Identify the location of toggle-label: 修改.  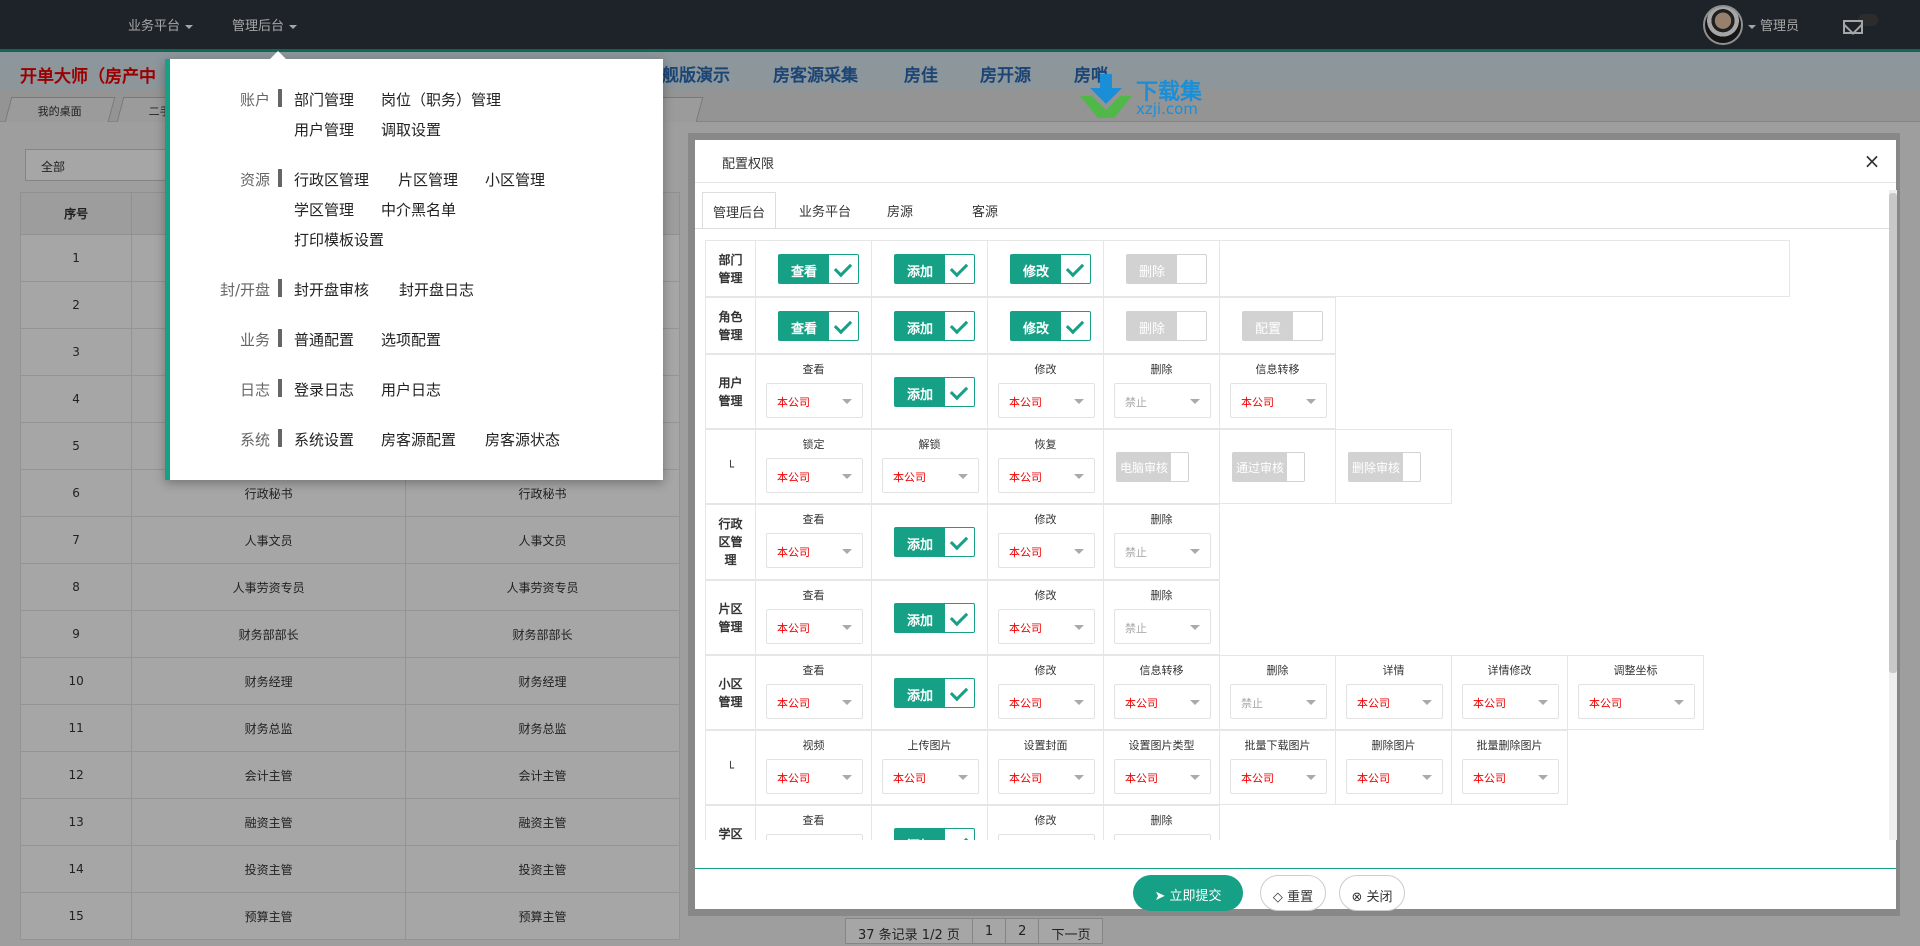
(1036, 269).